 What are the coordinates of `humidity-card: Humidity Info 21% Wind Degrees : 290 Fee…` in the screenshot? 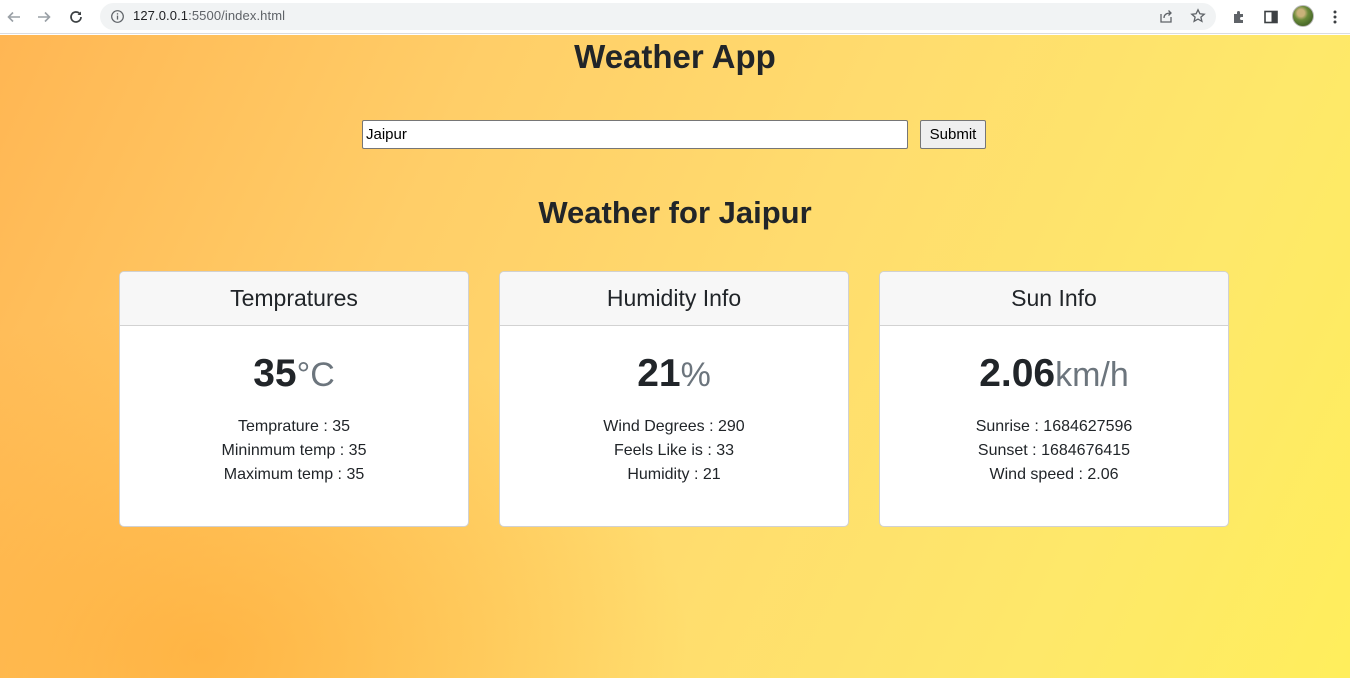 It's located at (674, 399).